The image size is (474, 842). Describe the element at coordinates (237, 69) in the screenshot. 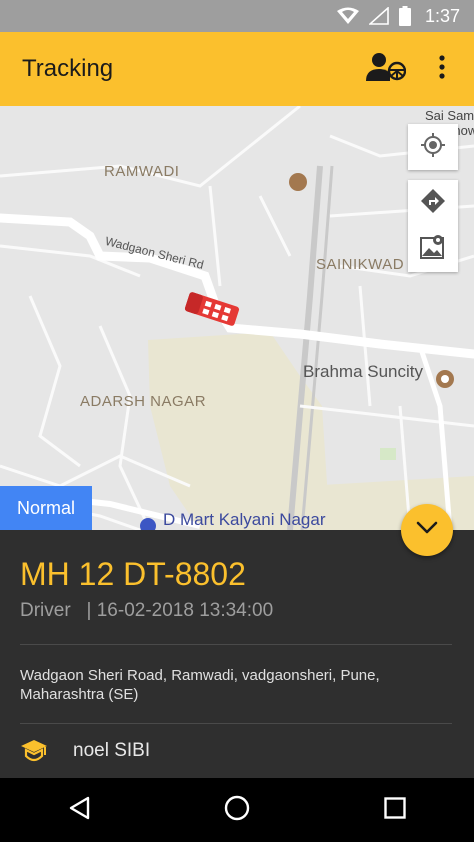

I see `app-bar: Tracking` at that location.